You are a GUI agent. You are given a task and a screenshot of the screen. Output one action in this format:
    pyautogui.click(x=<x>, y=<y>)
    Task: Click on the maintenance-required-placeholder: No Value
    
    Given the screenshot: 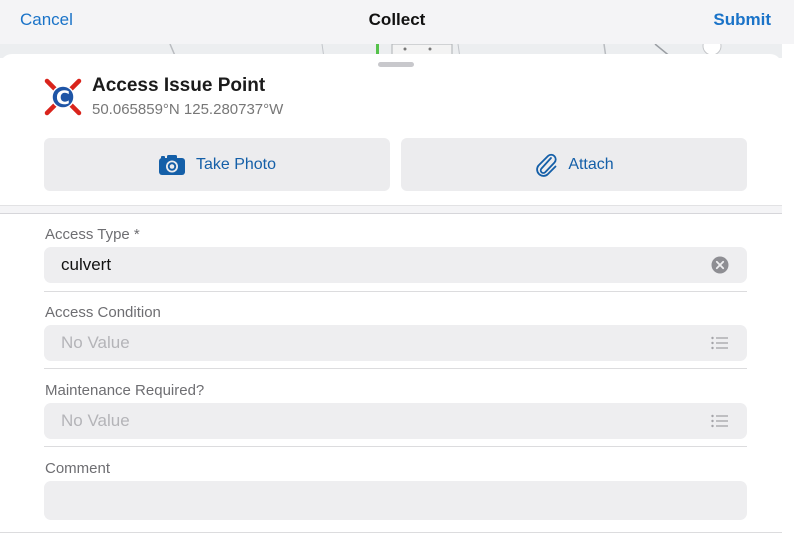 What is the action you would take?
    pyautogui.click(x=95, y=420)
    